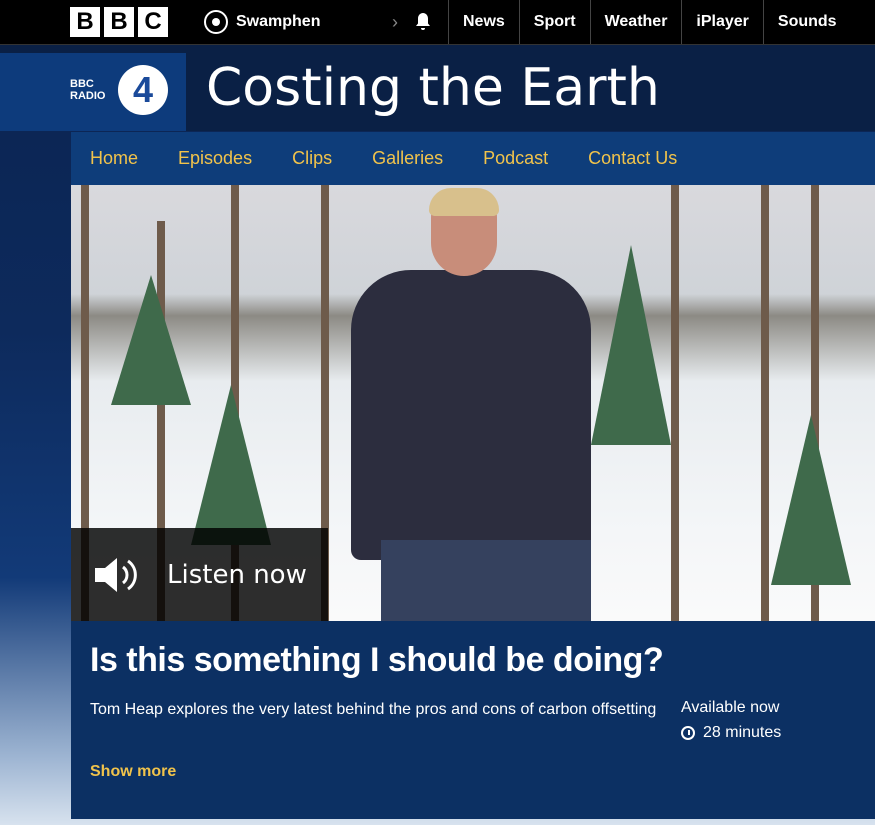  I want to click on account-link: Swamphen, so click(294, 22).